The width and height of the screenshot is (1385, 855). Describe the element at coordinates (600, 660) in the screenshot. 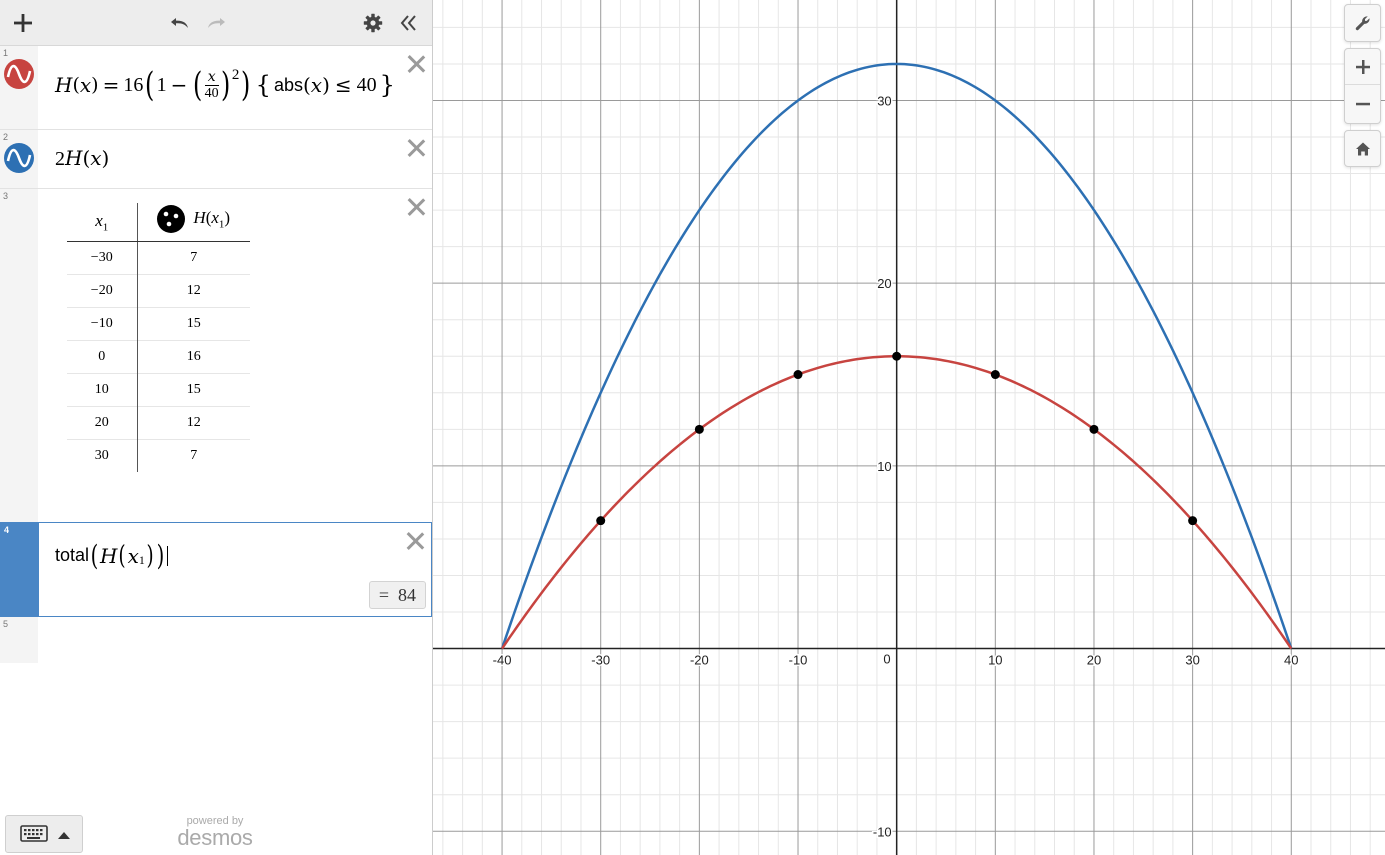

I see `x-tick-label: -30` at that location.